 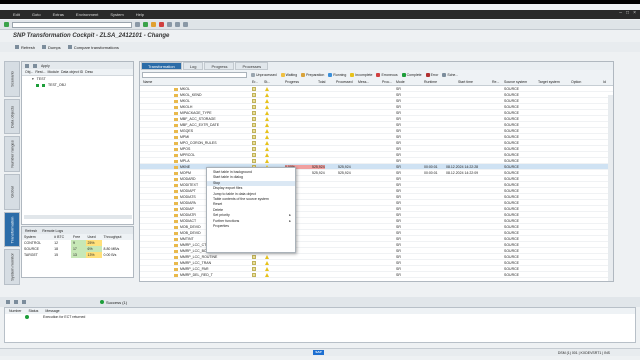 I want to click on system-info: DSM (1) 001 | KXDEVSRT1 | INS, so click(x=584, y=353).